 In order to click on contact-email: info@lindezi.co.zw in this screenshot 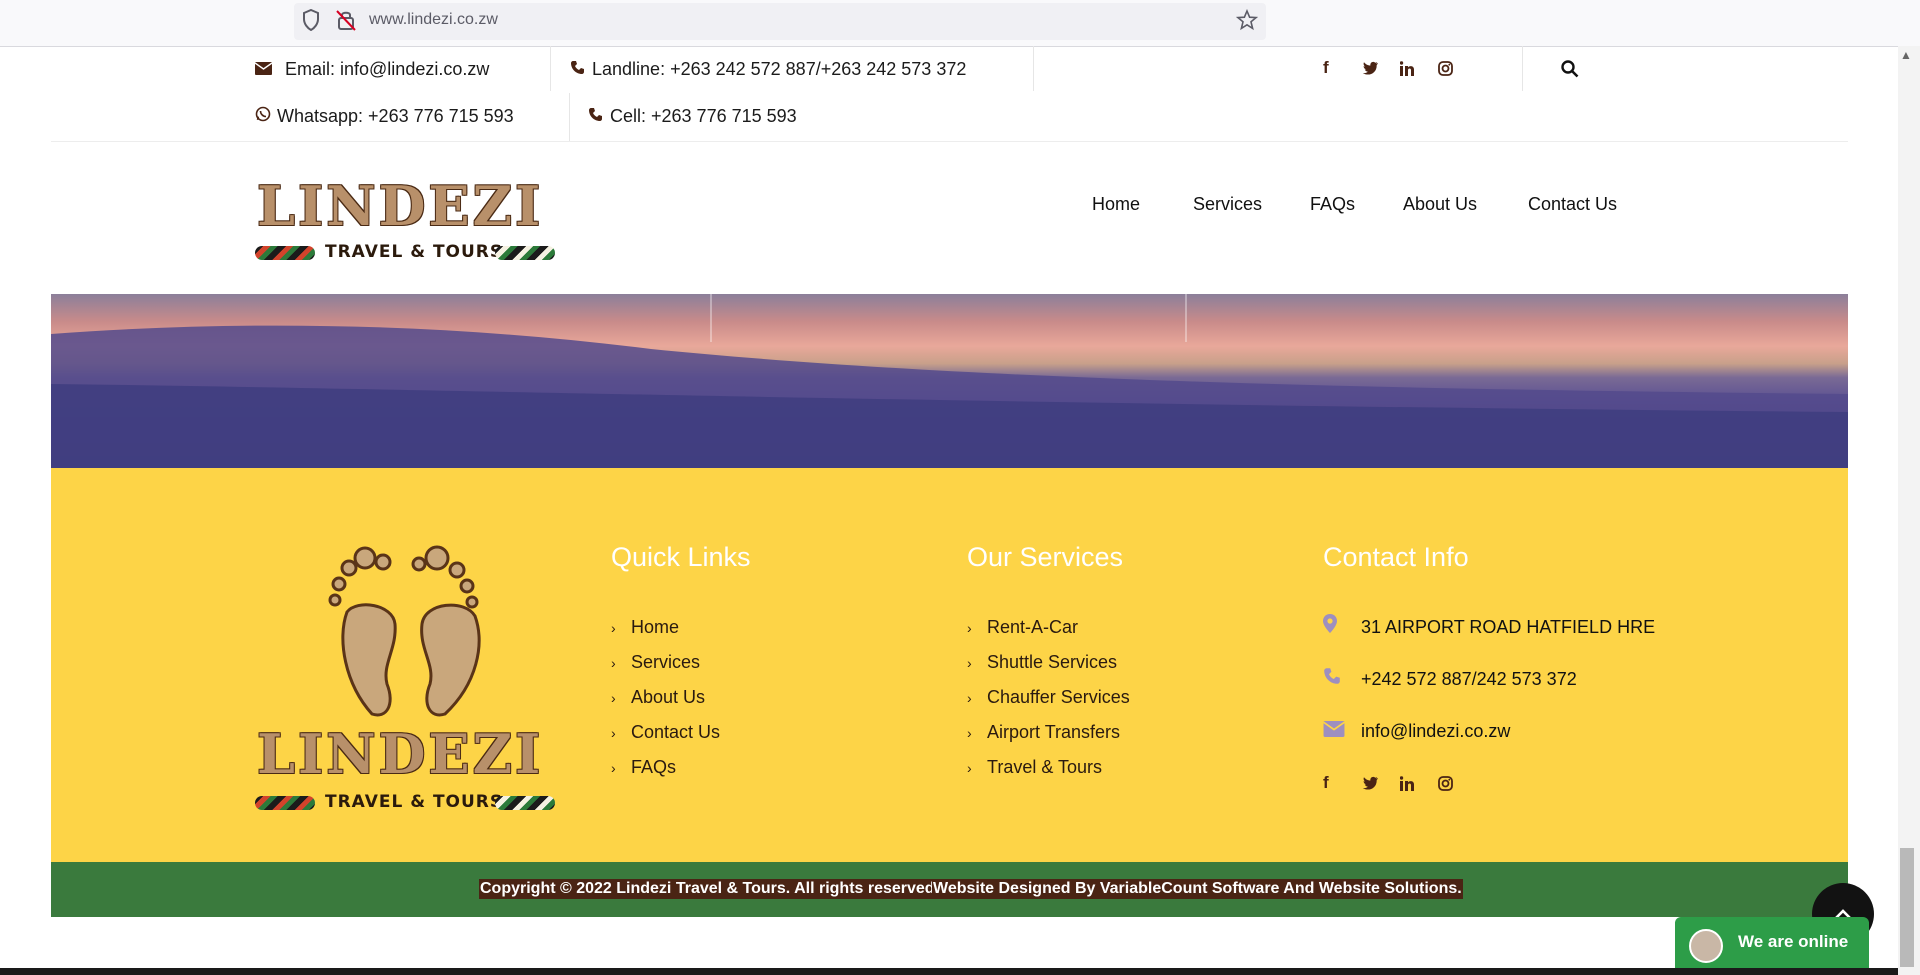, I will do `click(1416, 731)`.